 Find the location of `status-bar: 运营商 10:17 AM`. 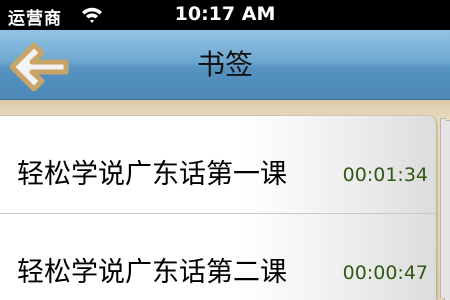

status-bar: 运营商 10:17 AM is located at coordinates (225, 15).